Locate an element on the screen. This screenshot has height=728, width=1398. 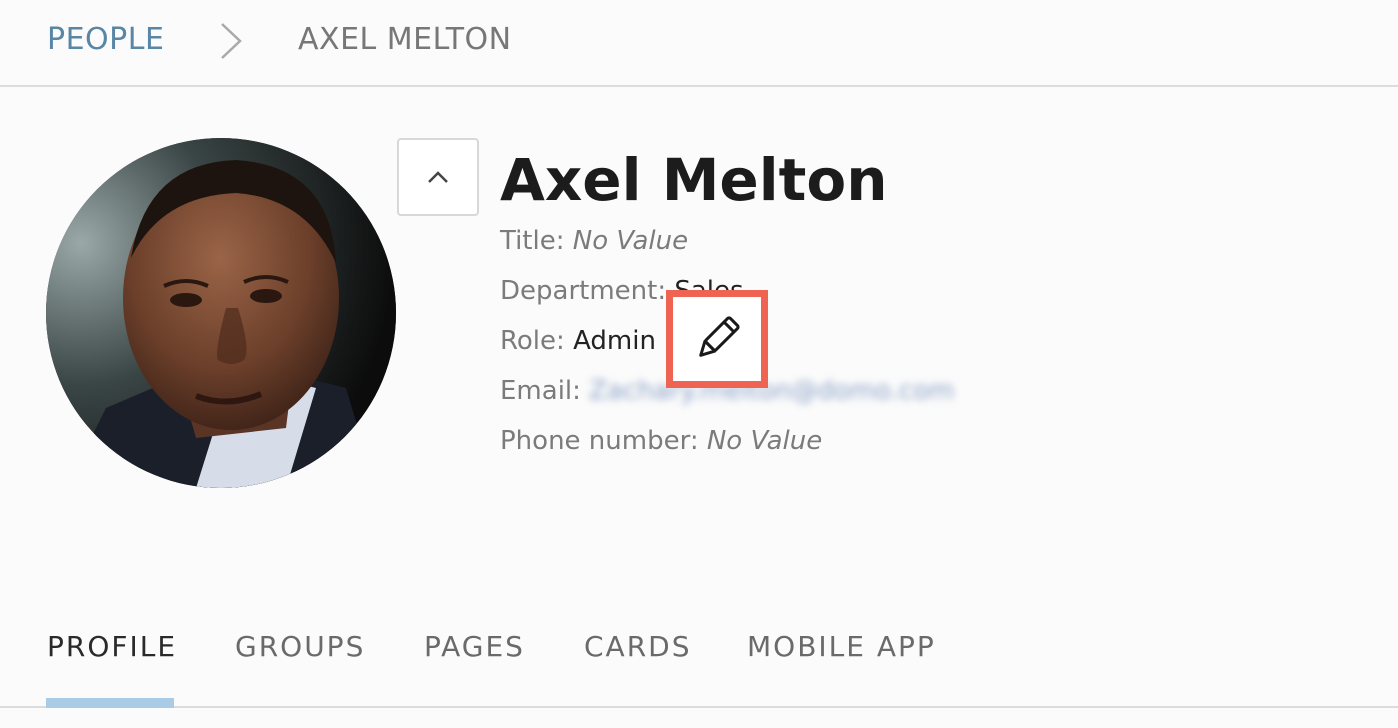
department-label: Department: is located at coordinates (587, 291).